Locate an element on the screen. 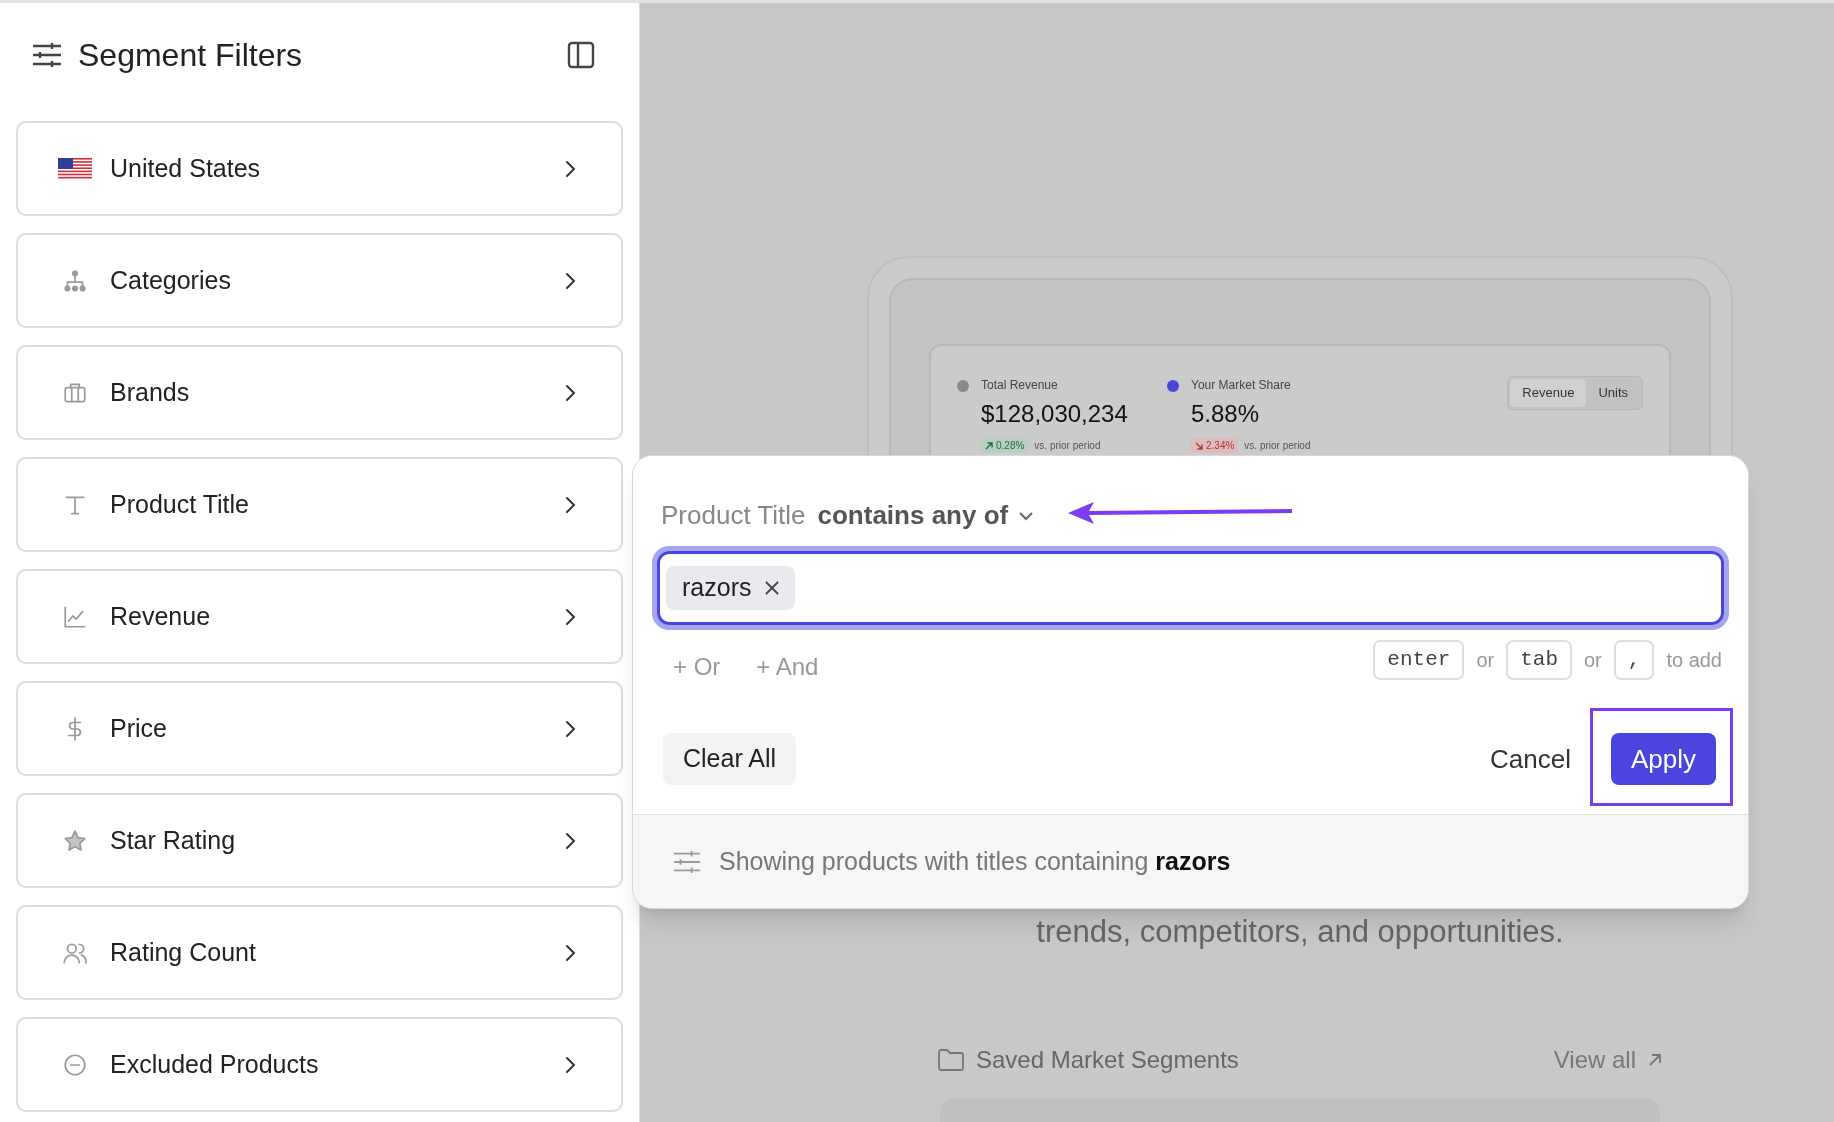  filter-item: Excluded Products is located at coordinates (319, 1064).